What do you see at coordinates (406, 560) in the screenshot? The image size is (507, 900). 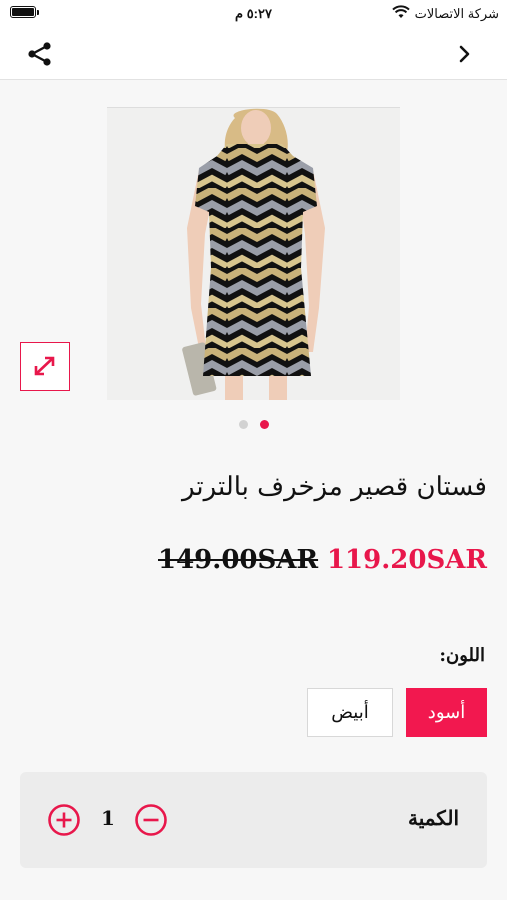 I see `sale-price: 119.20SAR` at bounding box center [406, 560].